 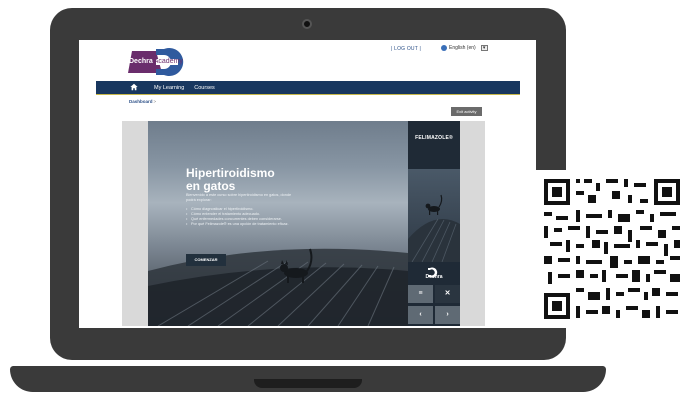 What do you see at coordinates (307, 24) in the screenshot?
I see `webcam-icon` at bounding box center [307, 24].